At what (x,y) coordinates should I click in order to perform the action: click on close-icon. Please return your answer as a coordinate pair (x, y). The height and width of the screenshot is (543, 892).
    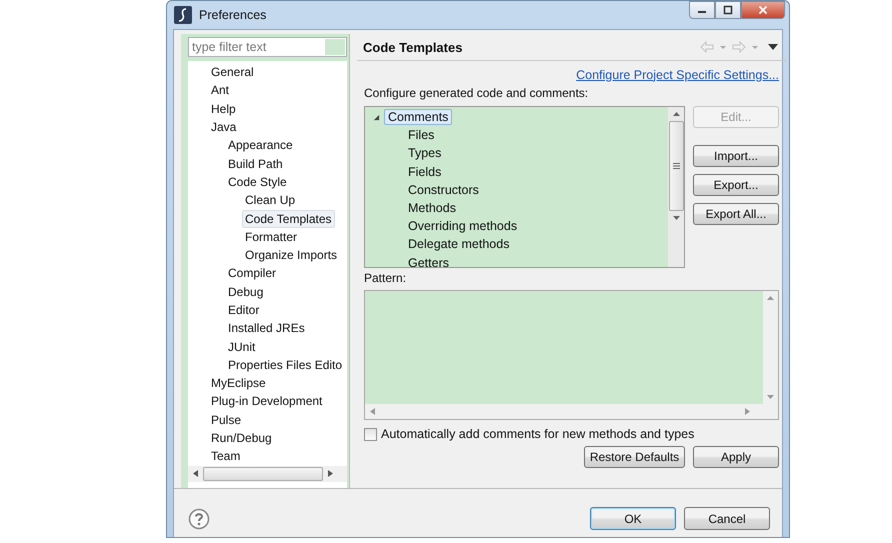
    Looking at the image, I should click on (763, 10).